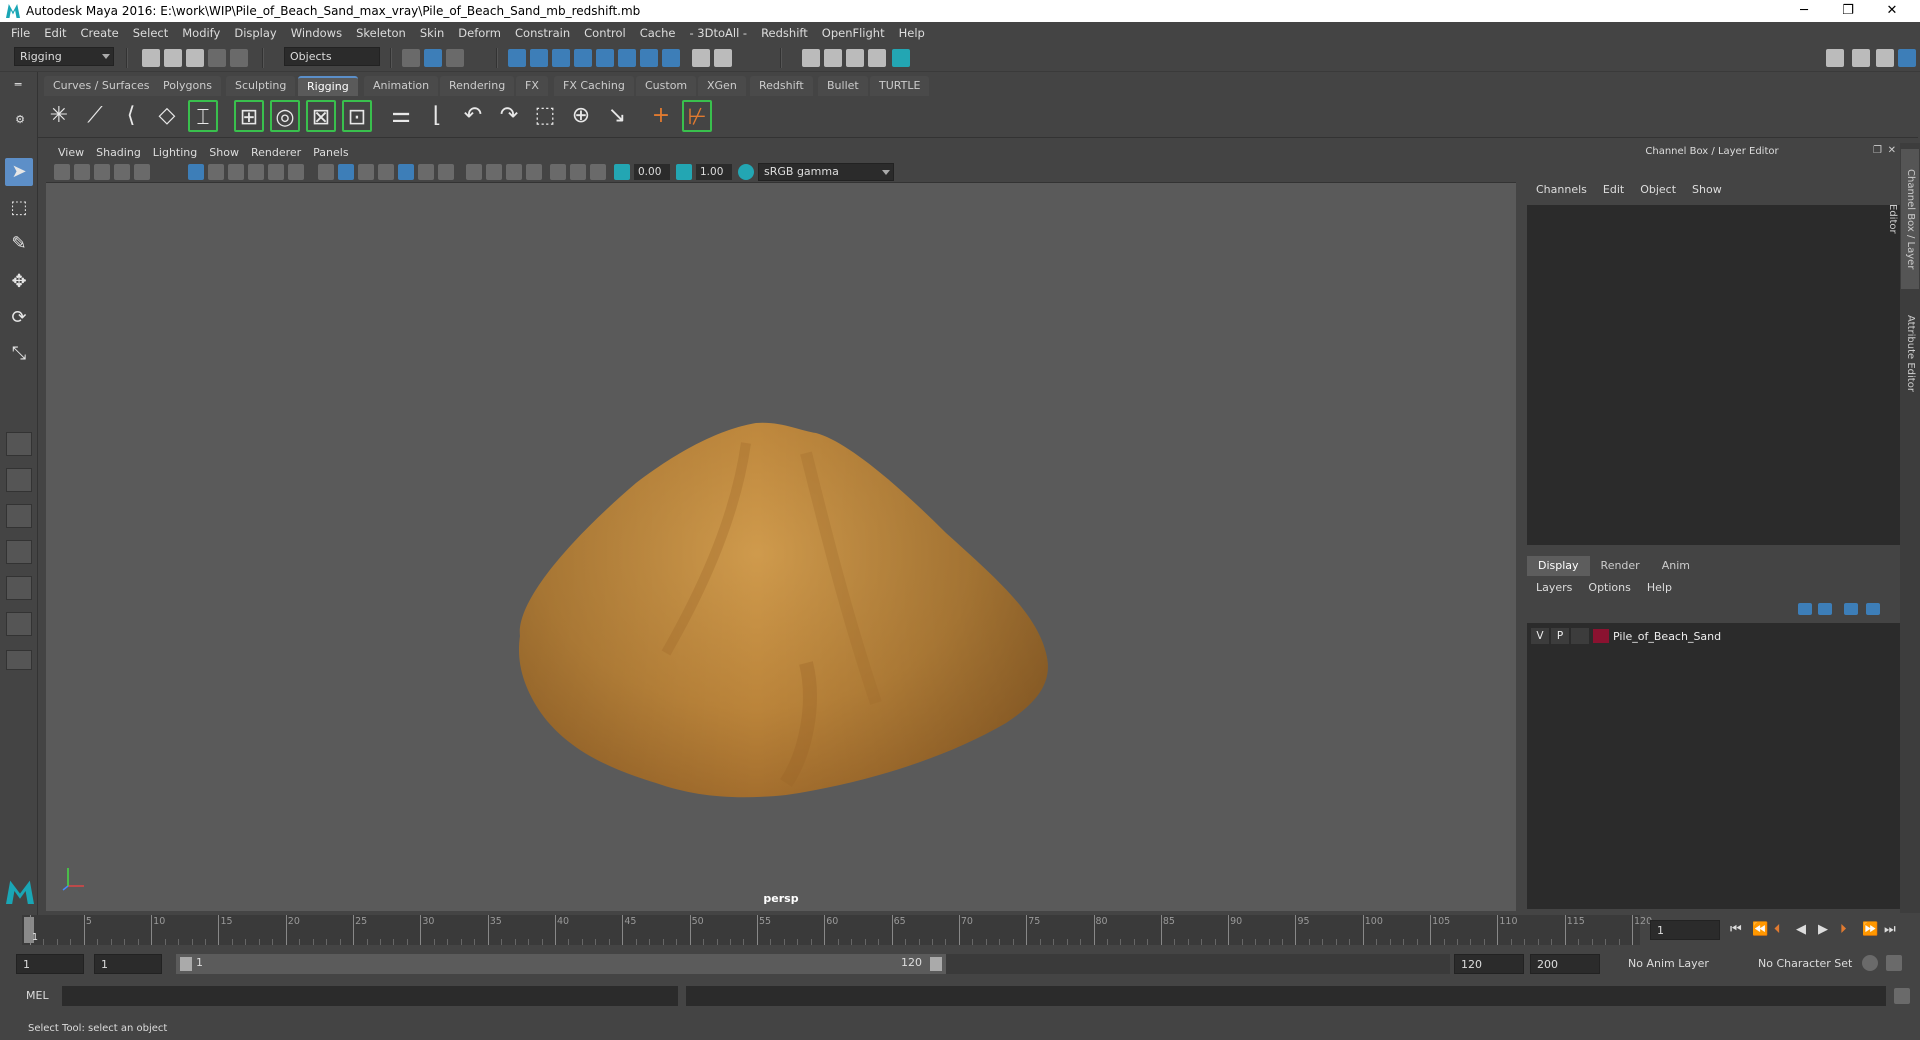 The width and height of the screenshot is (1920, 1040). I want to click on selection-mode-dropdown: Objects, so click(332, 56).